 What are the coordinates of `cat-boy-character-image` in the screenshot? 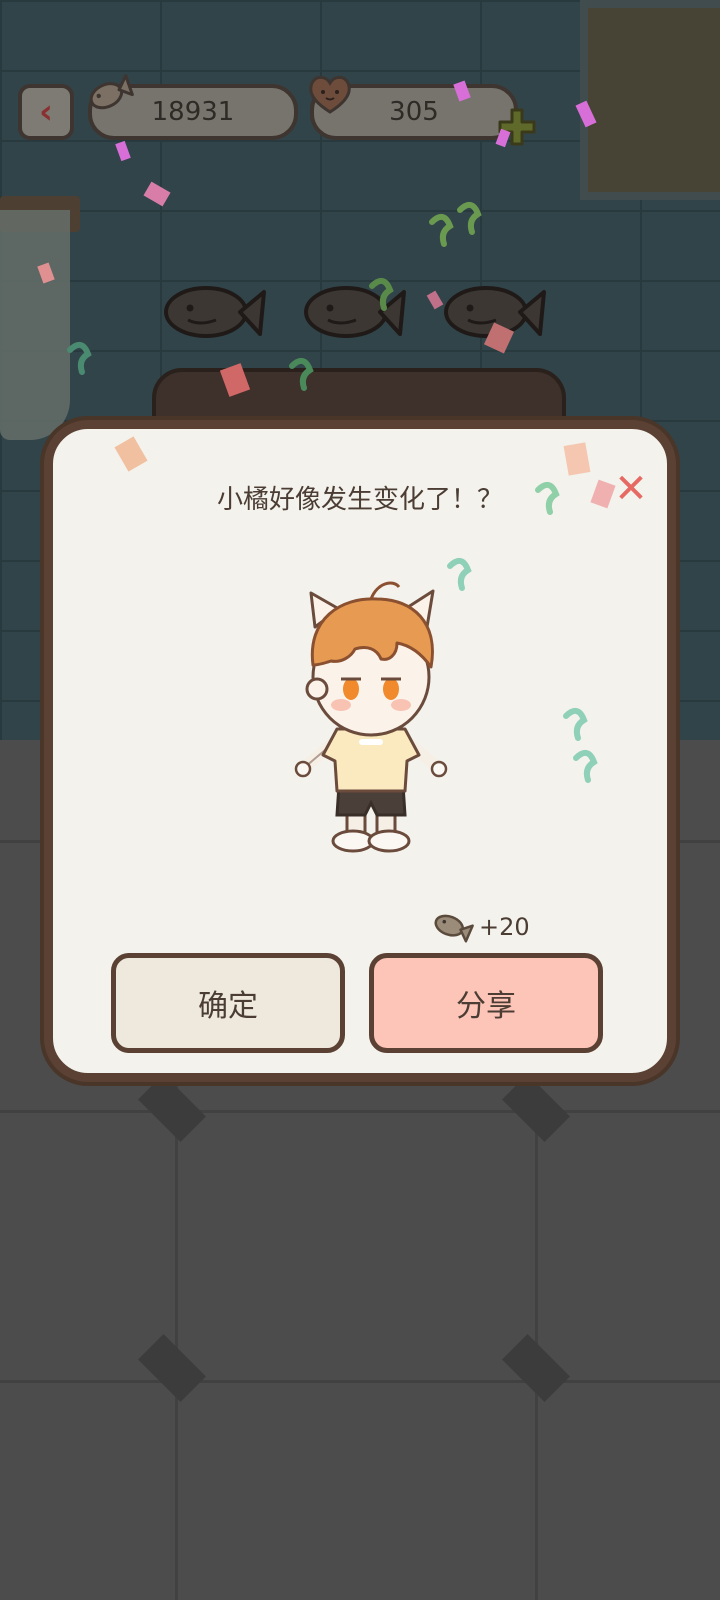 It's located at (371, 717).